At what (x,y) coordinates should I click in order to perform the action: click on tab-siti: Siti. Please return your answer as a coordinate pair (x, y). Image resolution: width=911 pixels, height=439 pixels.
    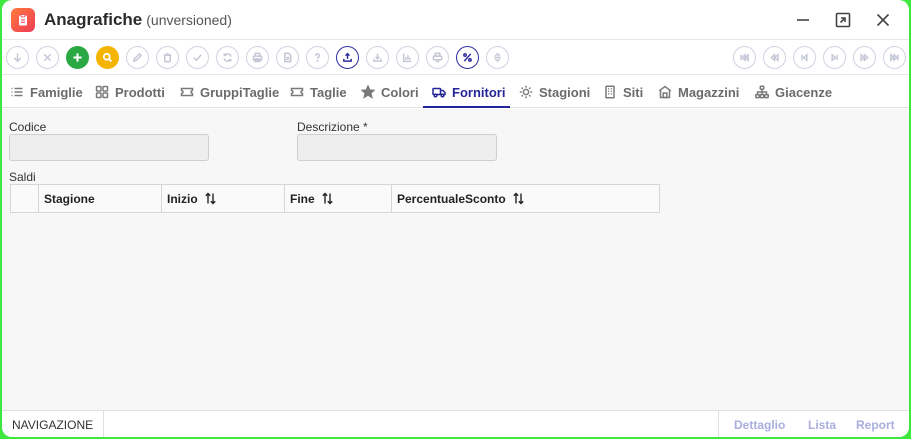
    Looking at the image, I should click on (623, 92).